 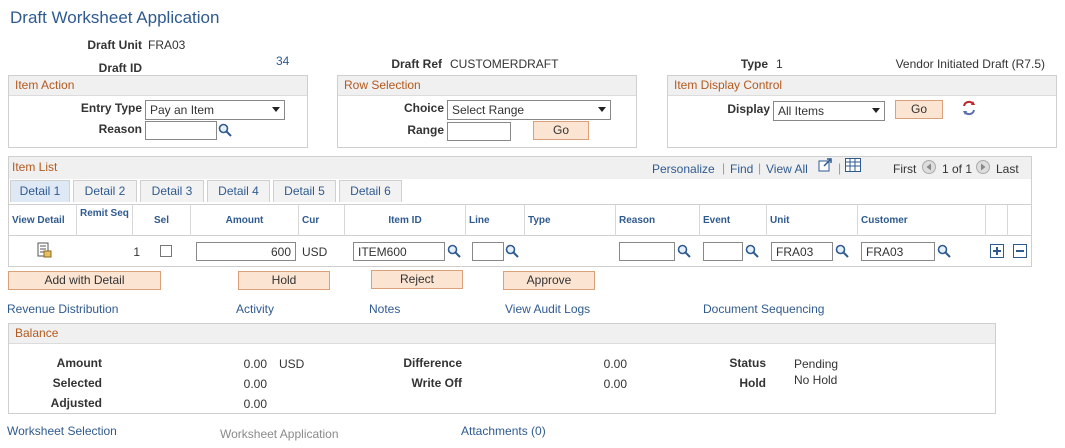 I want to click on worksheet-application-current: Worksheet Application, so click(x=279, y=434).